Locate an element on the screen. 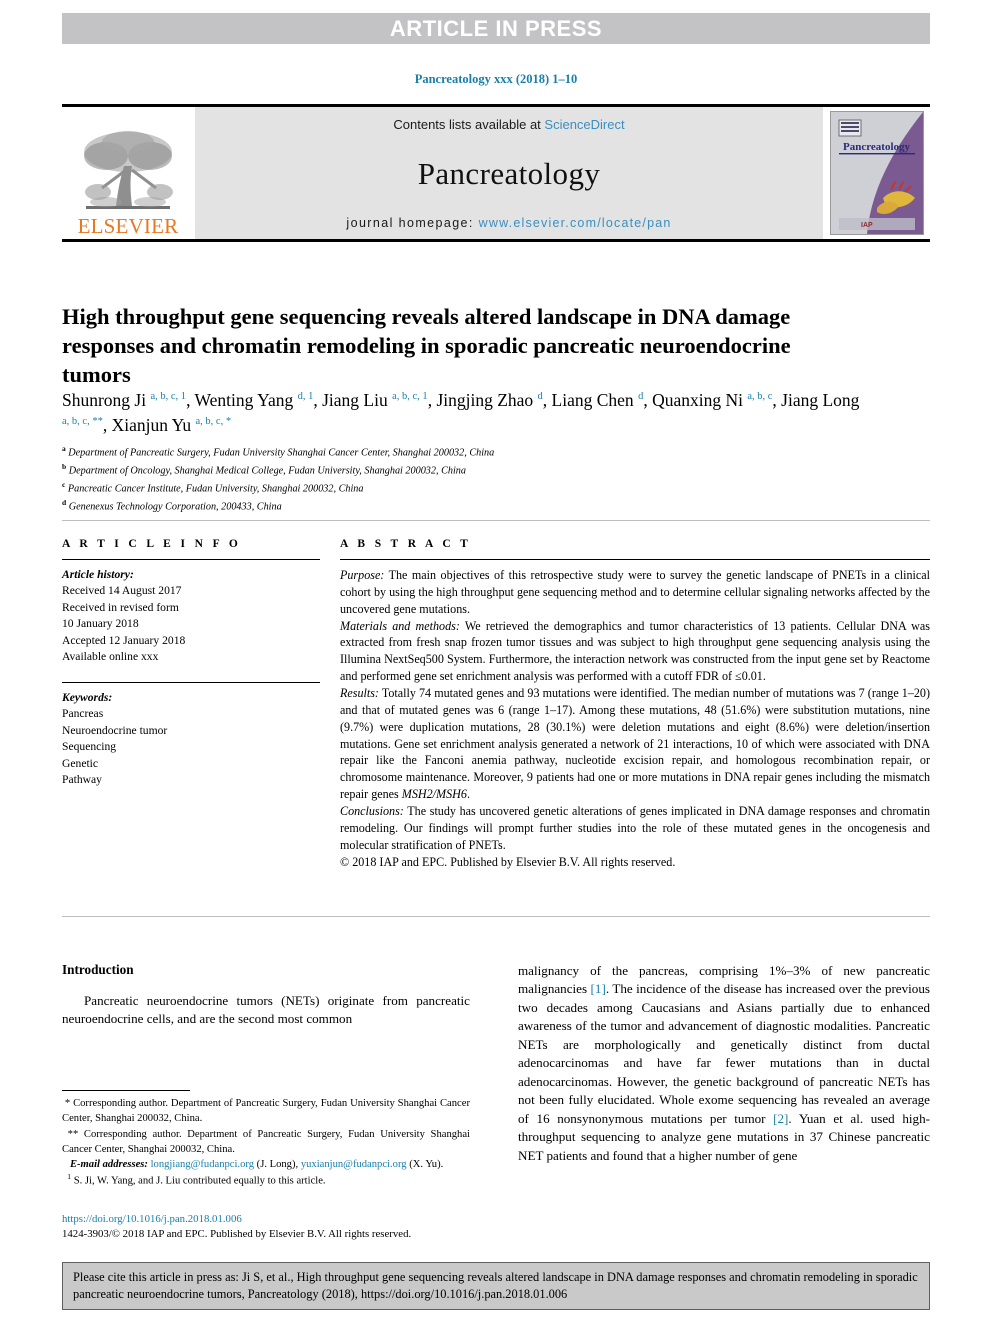 The image size is (992, 1323). contents-prefix: Contents lists available at is located at coordinates (469, 124).